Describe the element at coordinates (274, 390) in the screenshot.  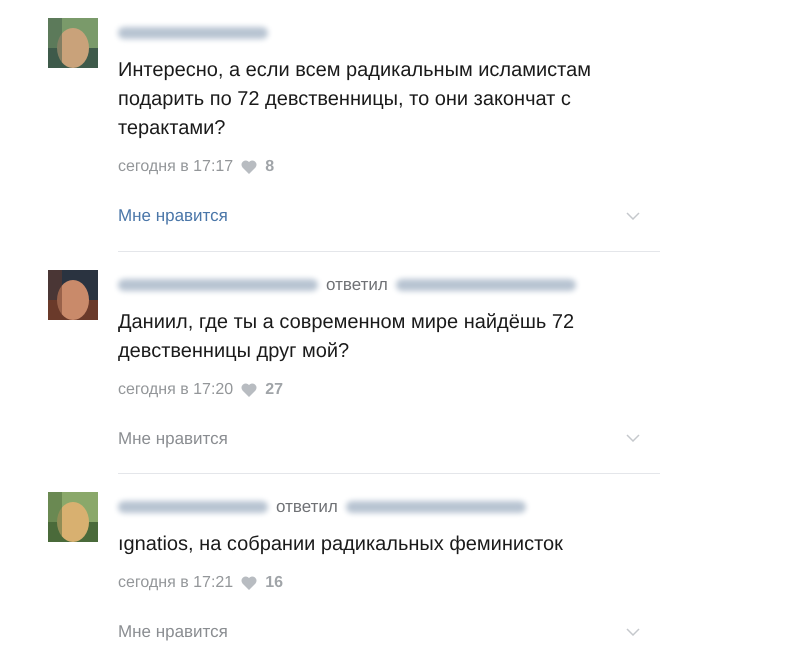
I see `like-count: 27` at that location.